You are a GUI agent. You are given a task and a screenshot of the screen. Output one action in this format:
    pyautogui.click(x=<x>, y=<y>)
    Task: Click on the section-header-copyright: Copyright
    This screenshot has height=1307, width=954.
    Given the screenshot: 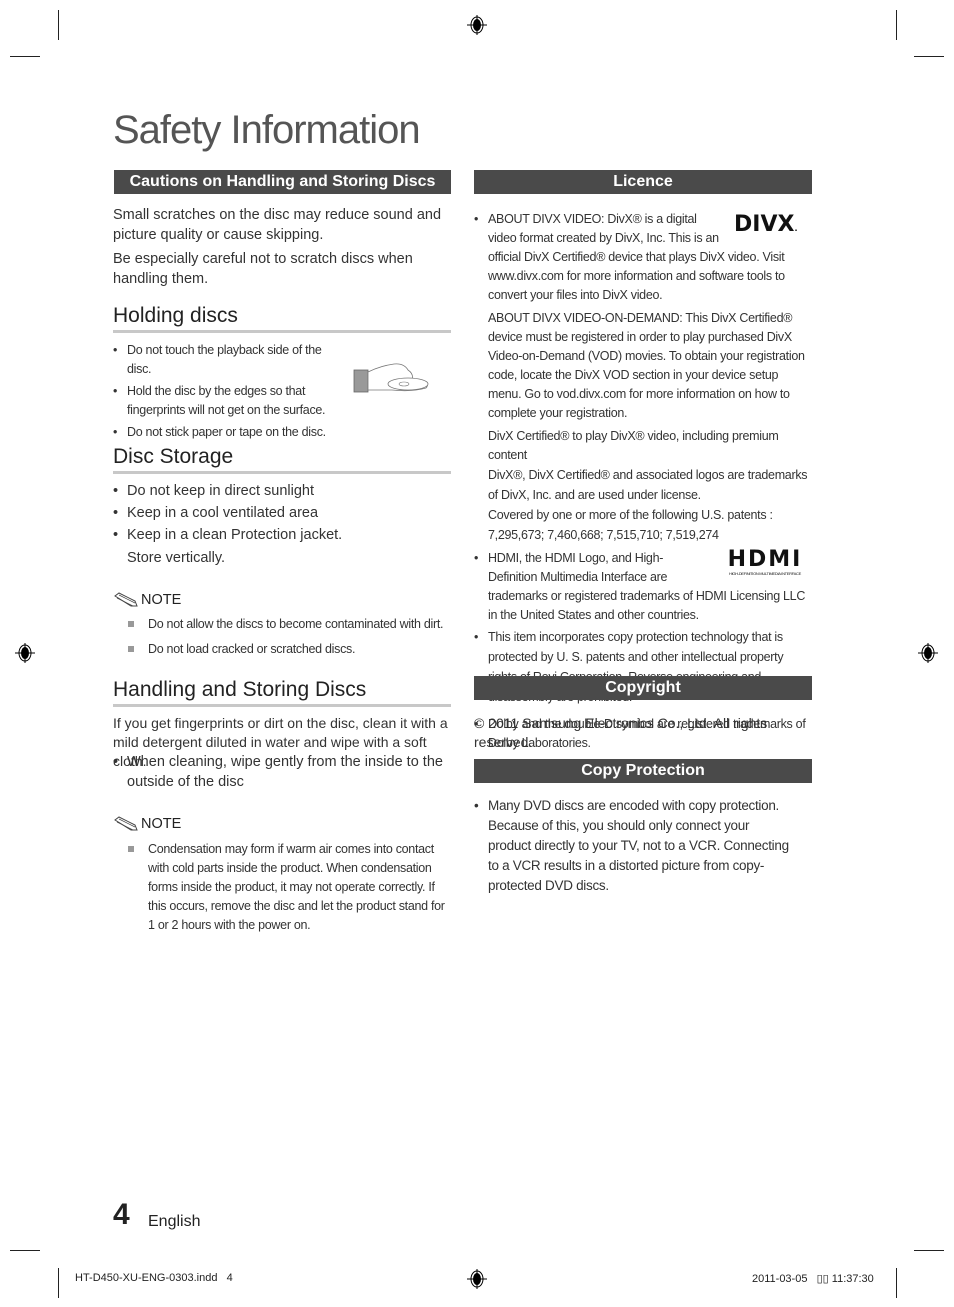 What is the action you would take?
    pyautogui.click(x=643, y=688)
    